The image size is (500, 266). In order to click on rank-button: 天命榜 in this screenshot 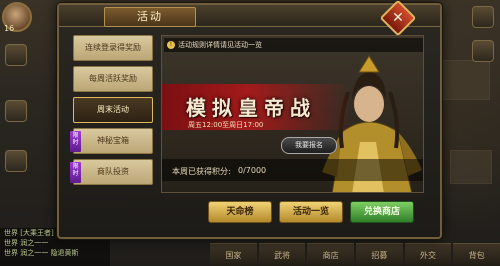, I will do `click(240, 212)`.